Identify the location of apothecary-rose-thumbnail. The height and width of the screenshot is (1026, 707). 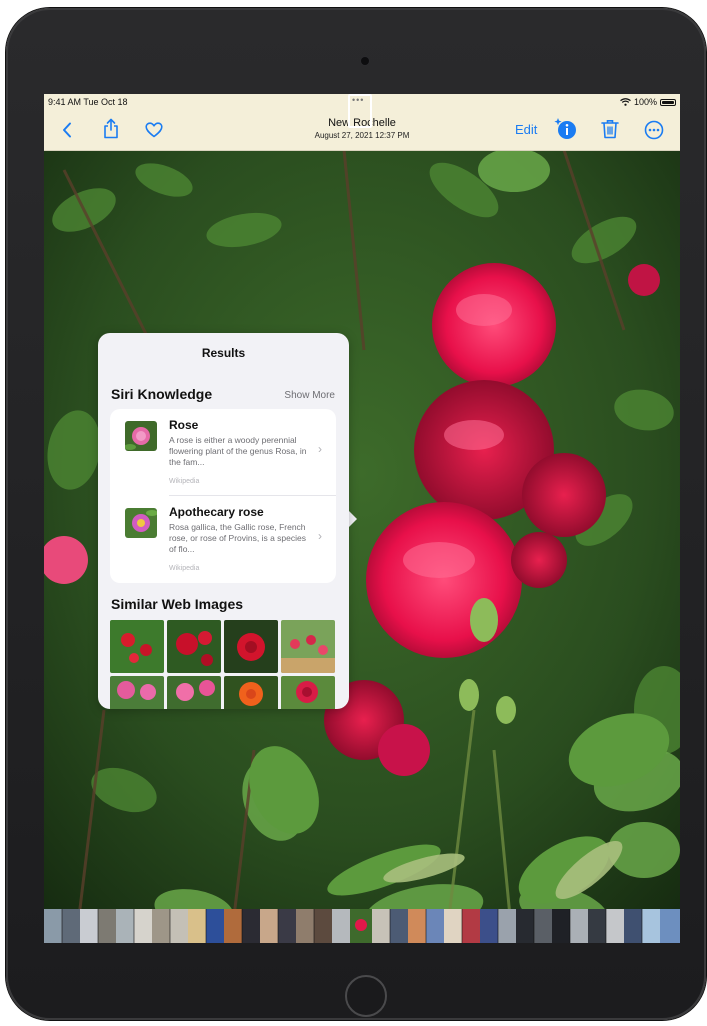
(141, 523).